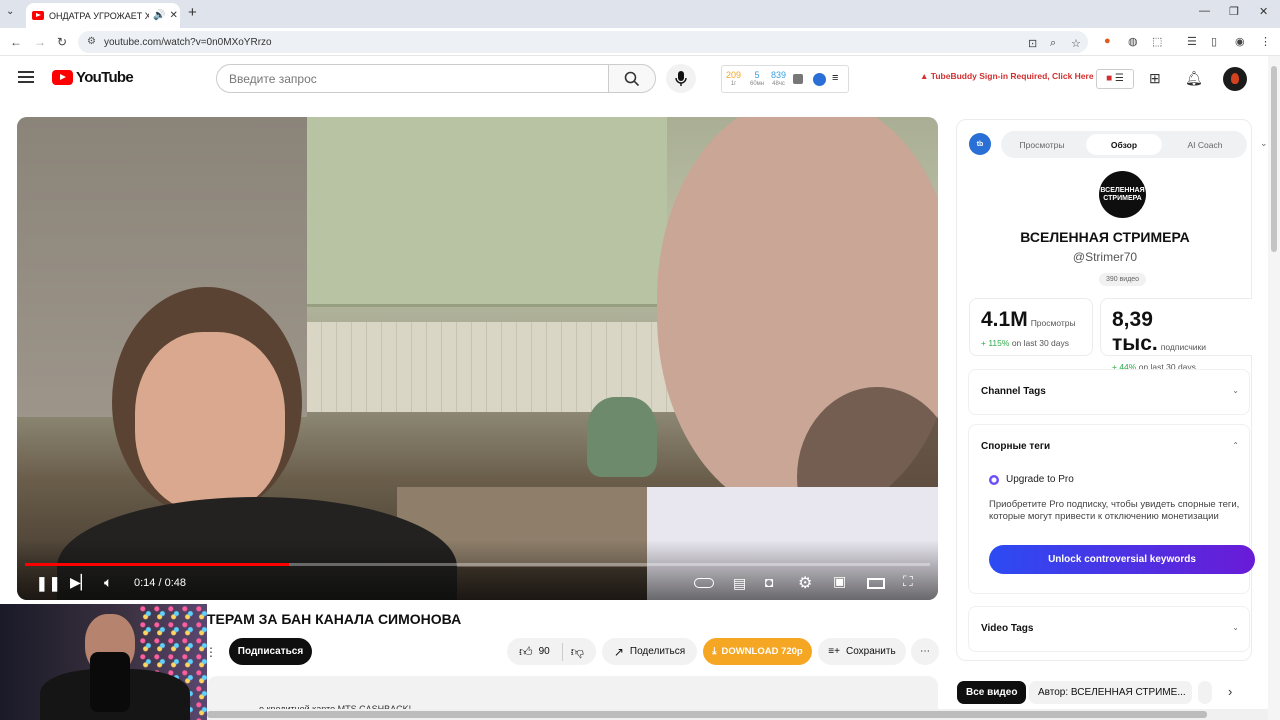 The image size is (1280, 720). What do you see at coordinates (91, 41) in the screenshot?
I see `site-info-icon: ⚙` at bounding box center [91, 41].